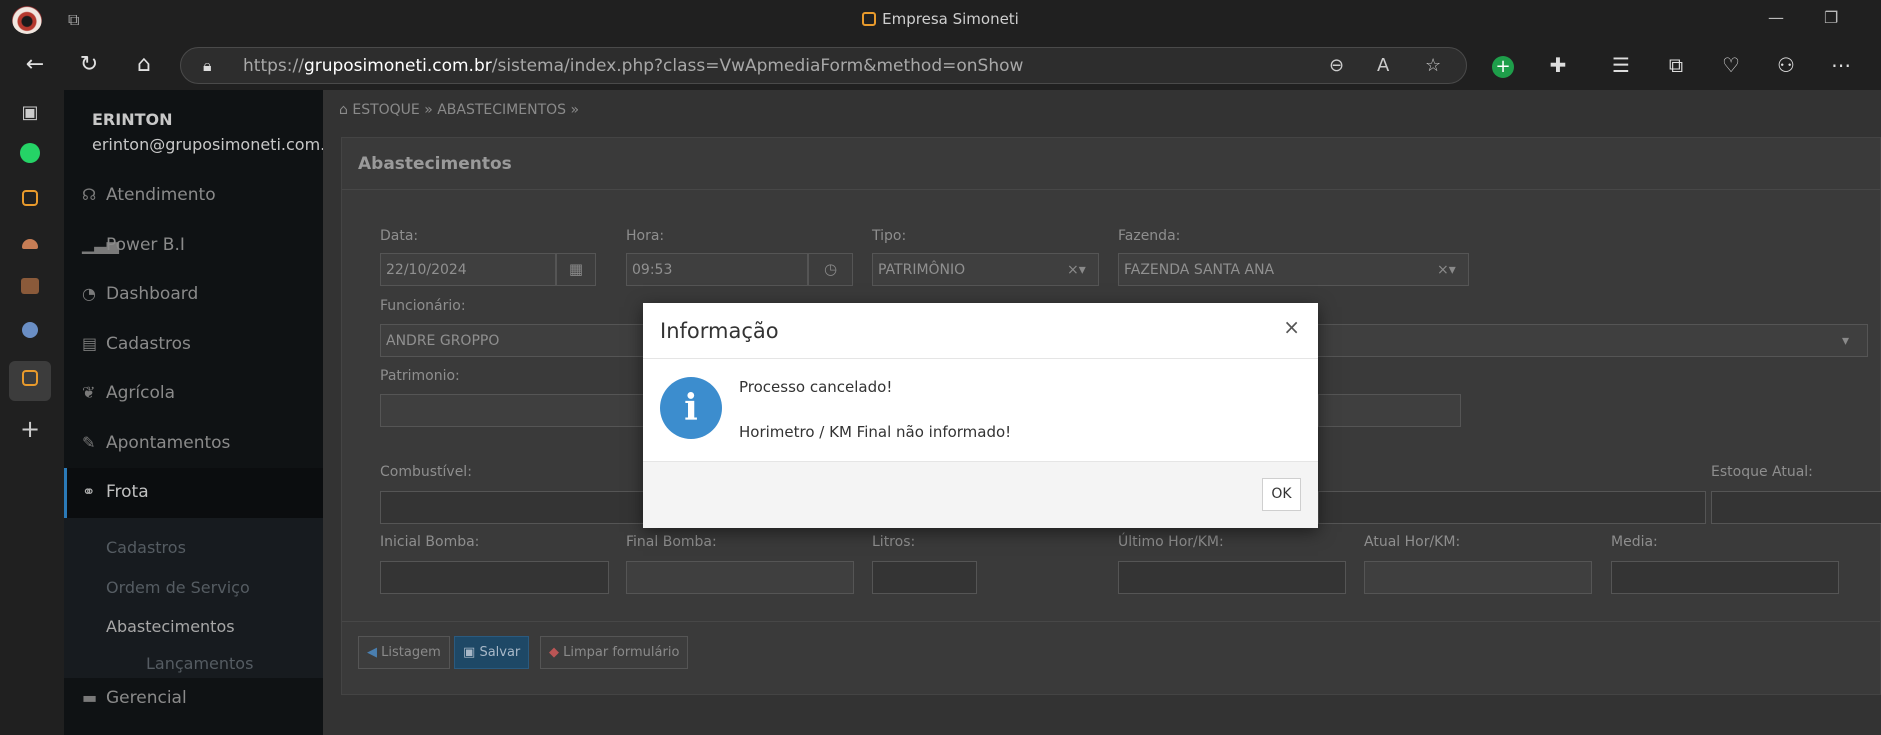 This screenshot has width=1881, height=735. I want to click on site-logo-icon, so click(869, 19).